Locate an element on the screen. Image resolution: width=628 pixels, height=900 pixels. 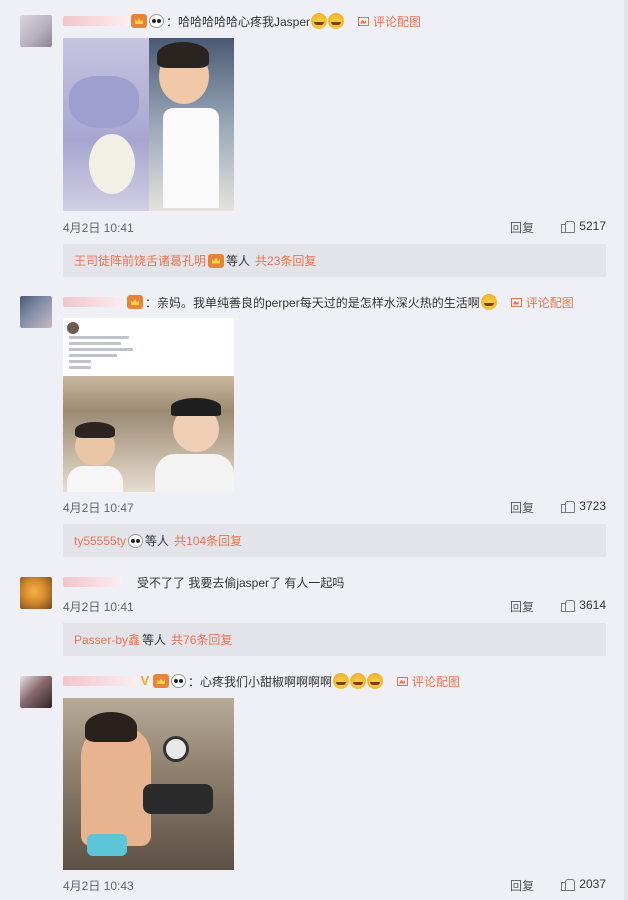
sub-reply-count: 共104条回复 is located at coordinates (208, 540).